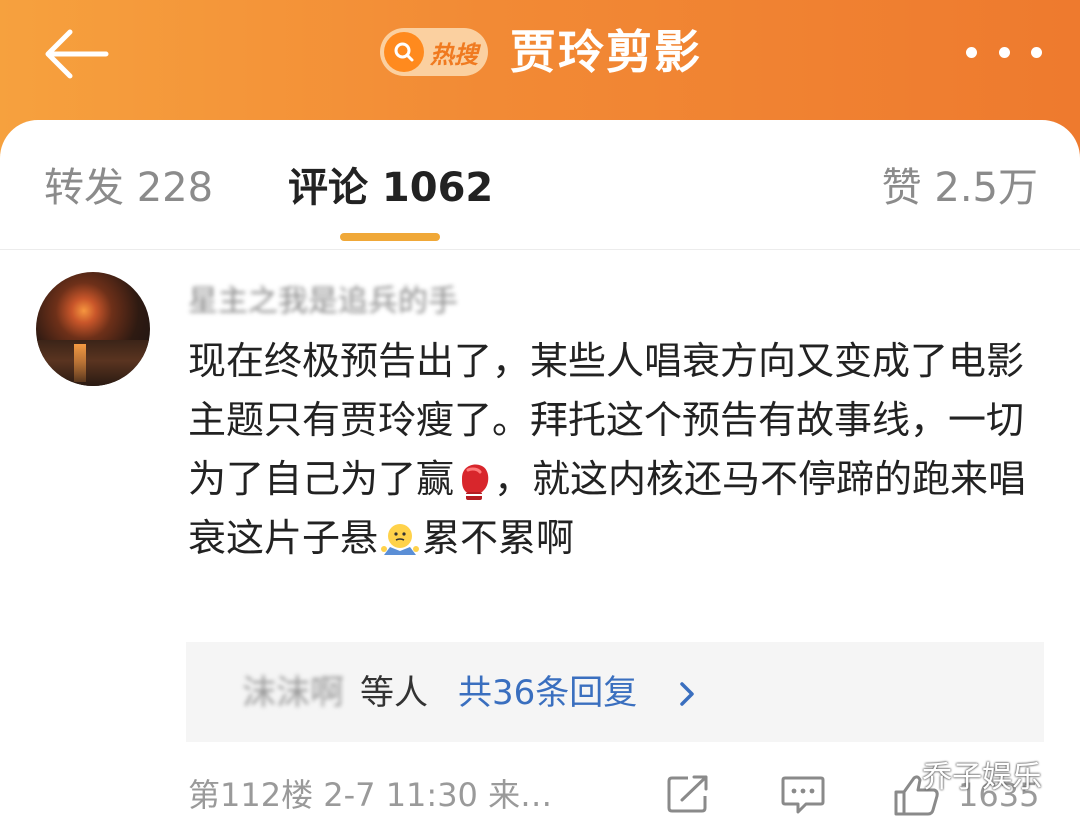 The width and height of the screenshot is (1080, 824). What do you see at coordinates (1004, 52) in the screenshot?
I see `more-dots-icon` at bounding box center [1004, 52].